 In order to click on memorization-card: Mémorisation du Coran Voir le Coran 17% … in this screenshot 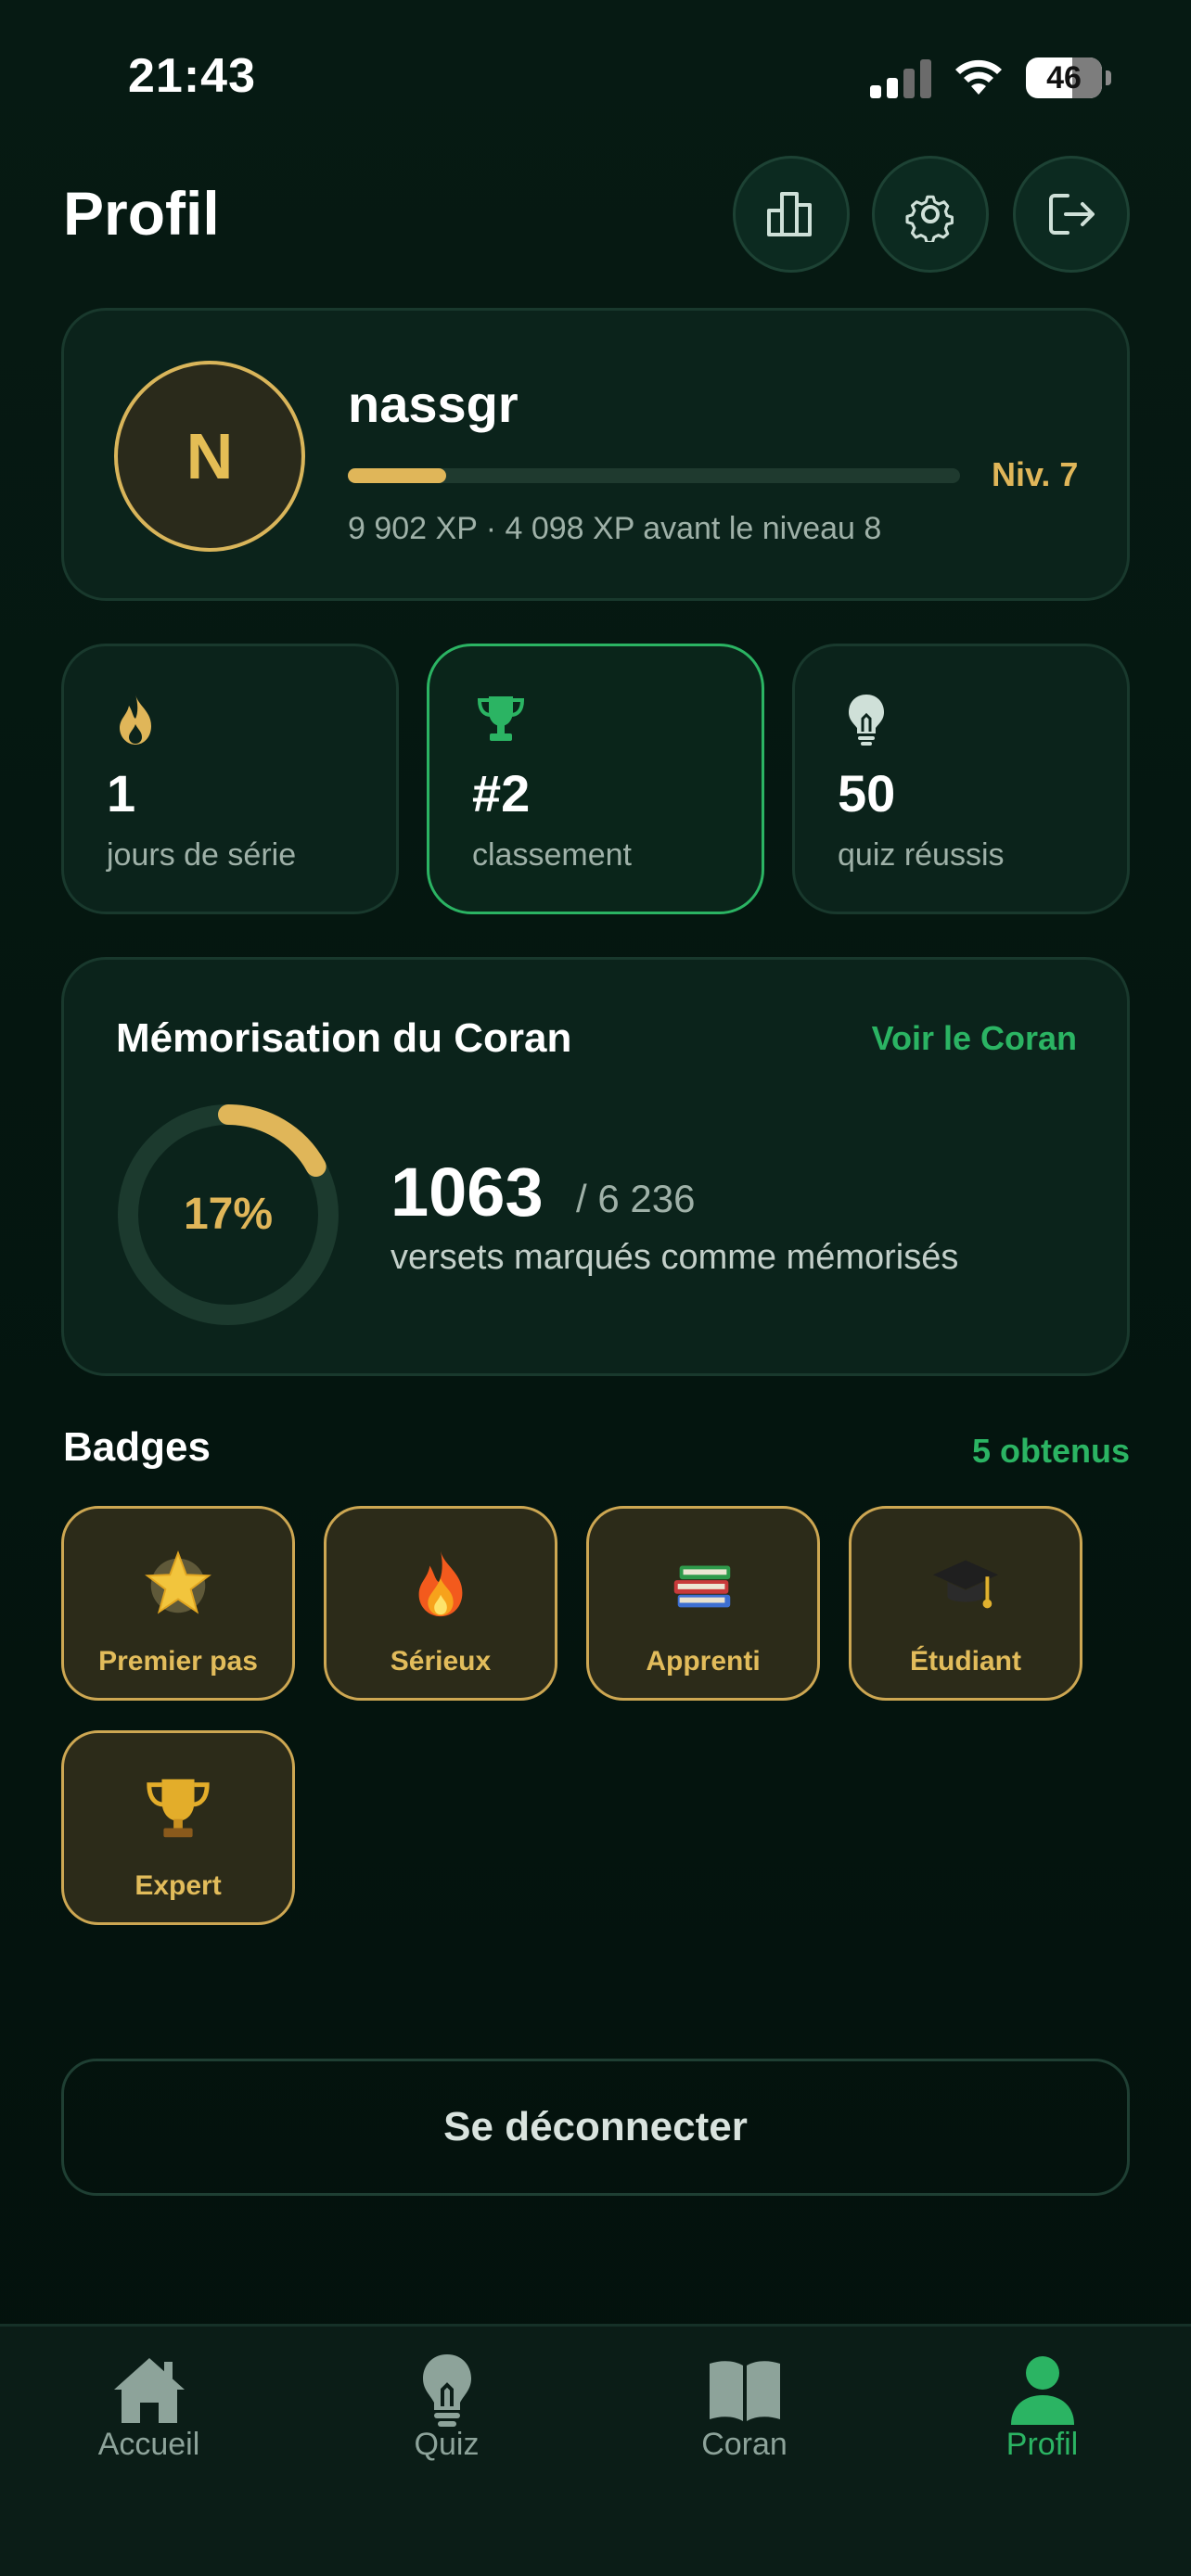, I will do `click(595, 1166)`.